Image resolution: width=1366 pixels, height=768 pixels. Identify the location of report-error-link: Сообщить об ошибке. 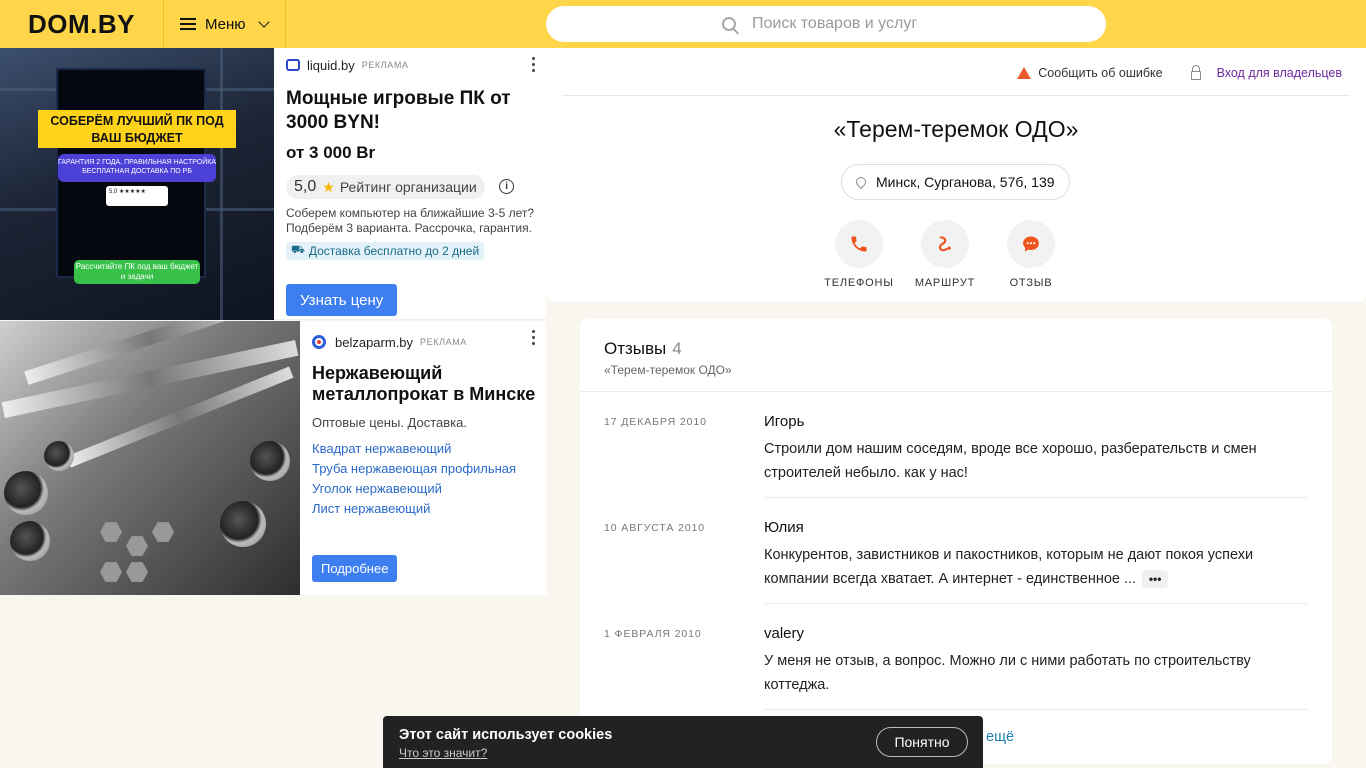
(1090, 73).